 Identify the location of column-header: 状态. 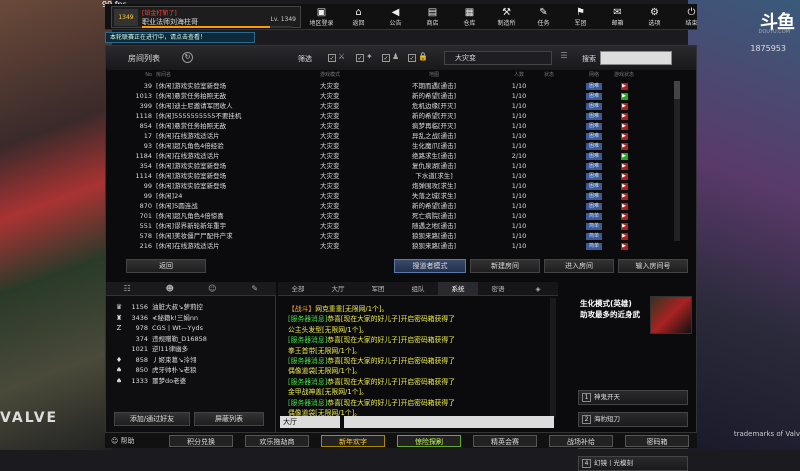
(559, 75).